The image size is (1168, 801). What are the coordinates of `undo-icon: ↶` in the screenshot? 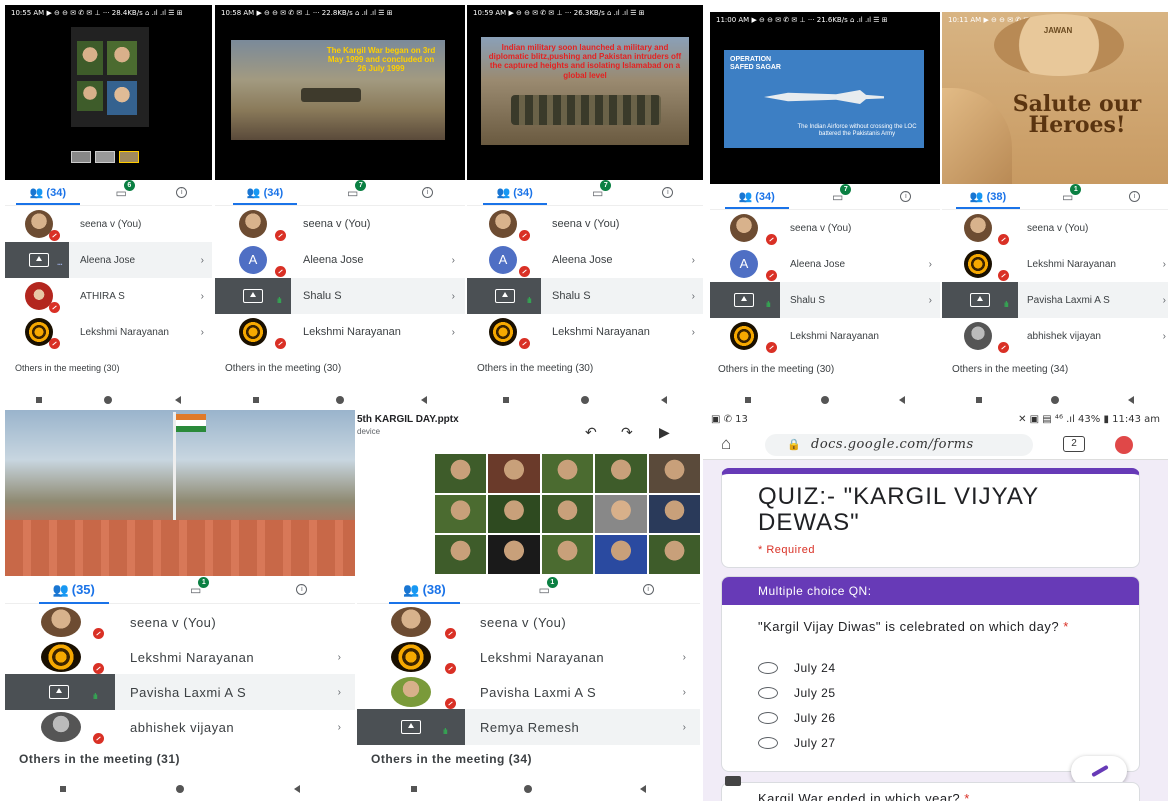 It's located at (591, 432).